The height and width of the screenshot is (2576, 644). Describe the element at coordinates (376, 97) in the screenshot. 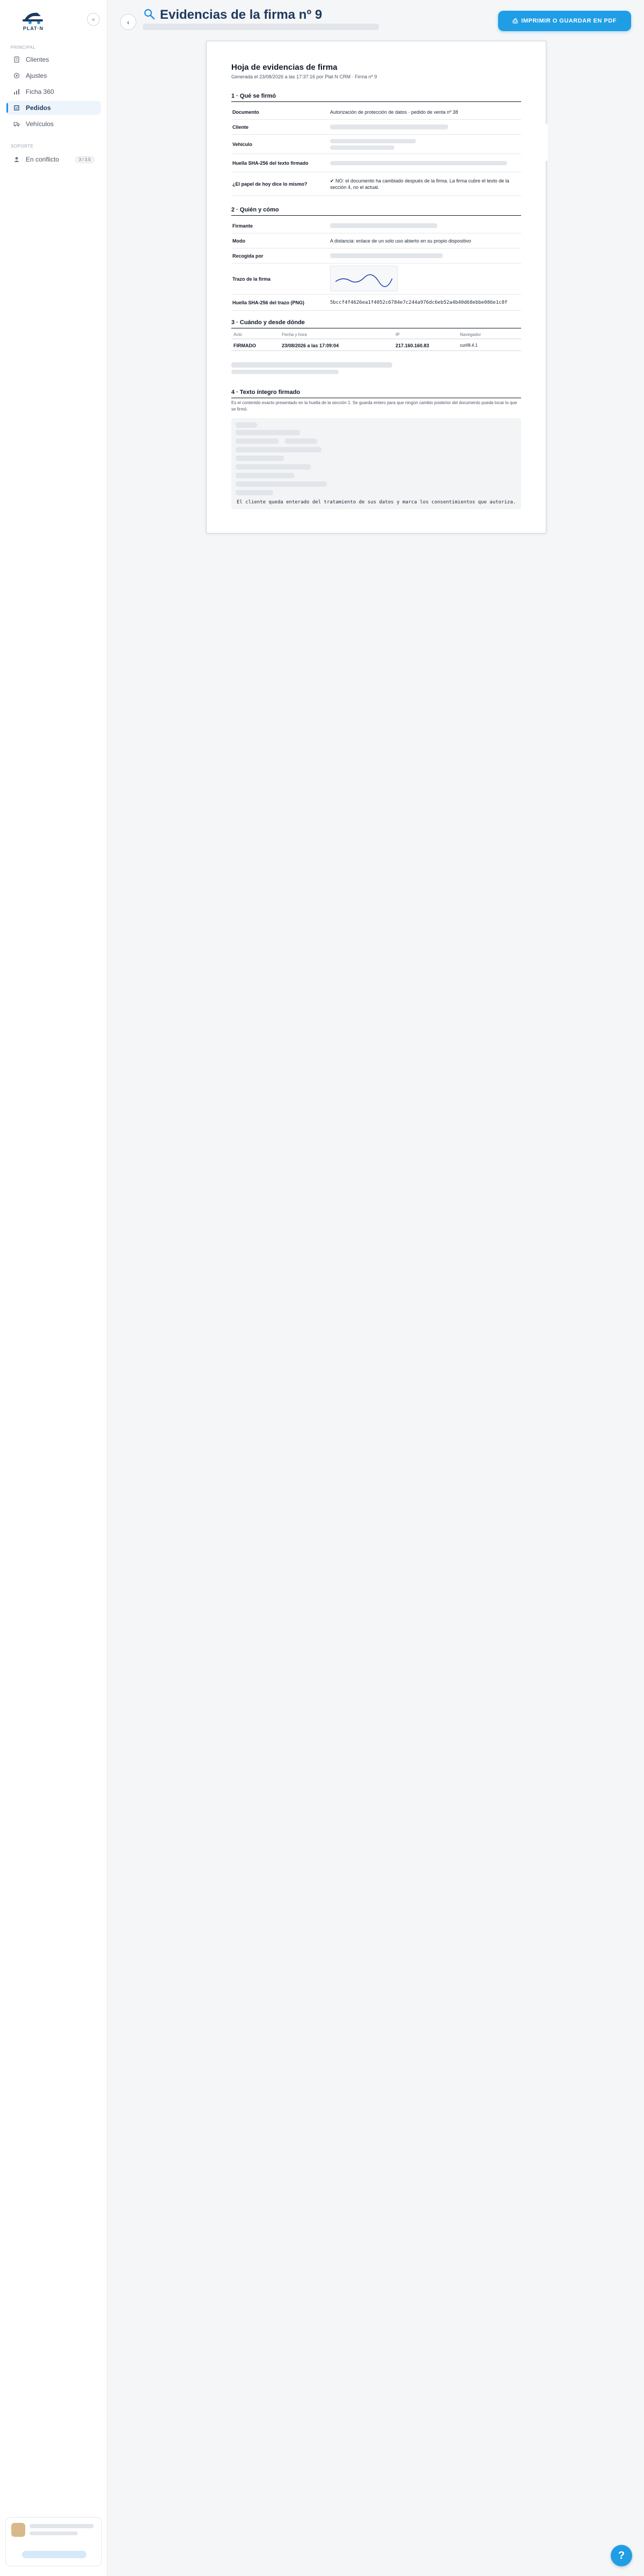

I see `section-1-heading: 1 · Qué se firmó` at that location.